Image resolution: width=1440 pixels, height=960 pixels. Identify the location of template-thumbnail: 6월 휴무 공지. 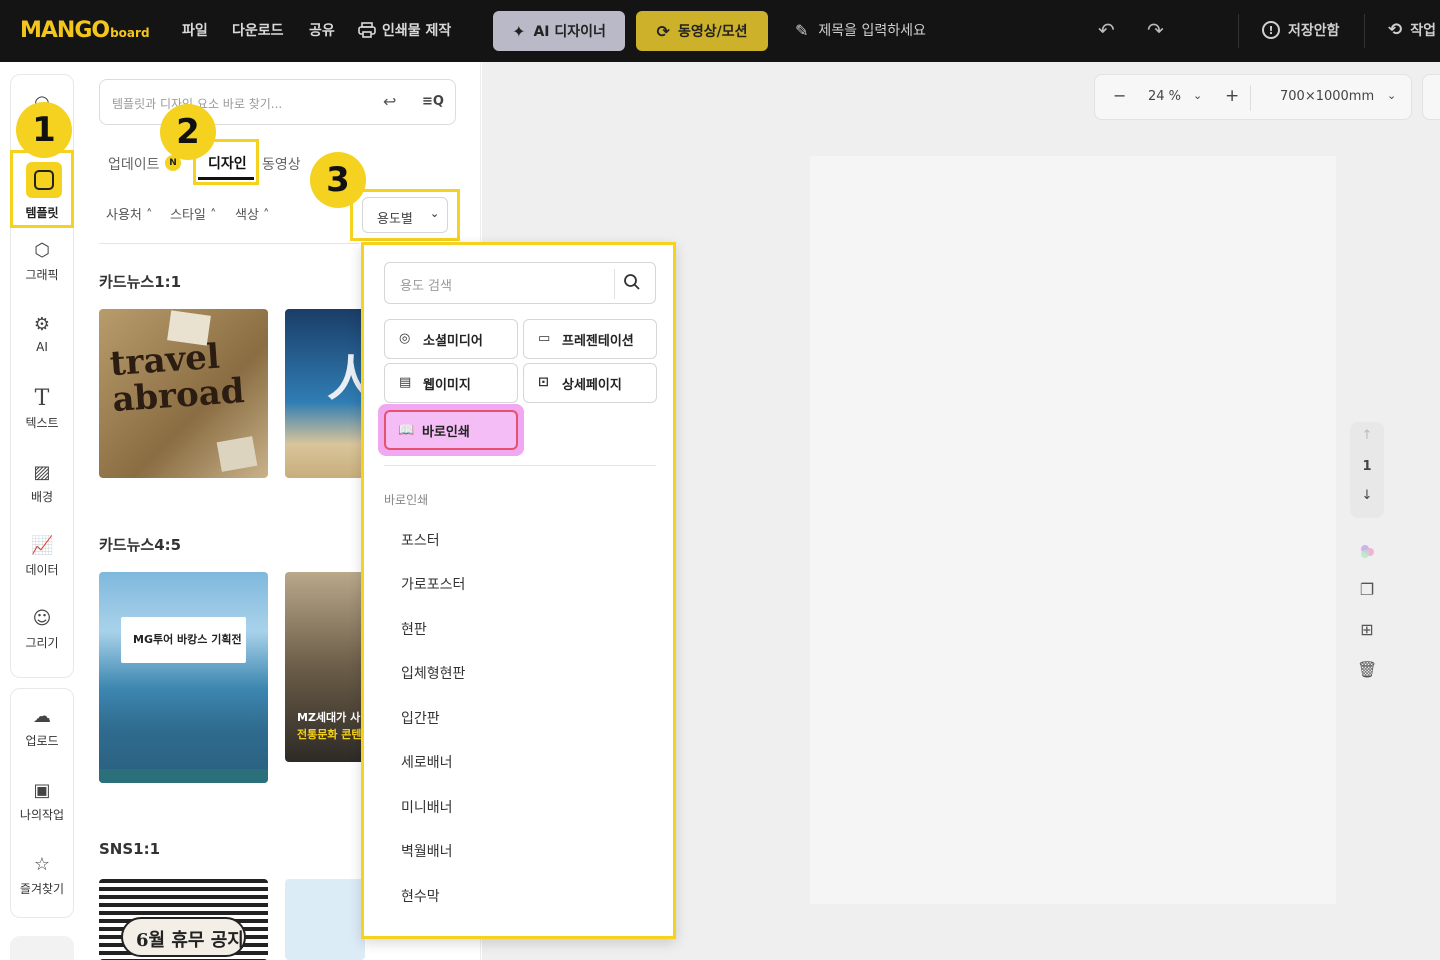
(183, 919).